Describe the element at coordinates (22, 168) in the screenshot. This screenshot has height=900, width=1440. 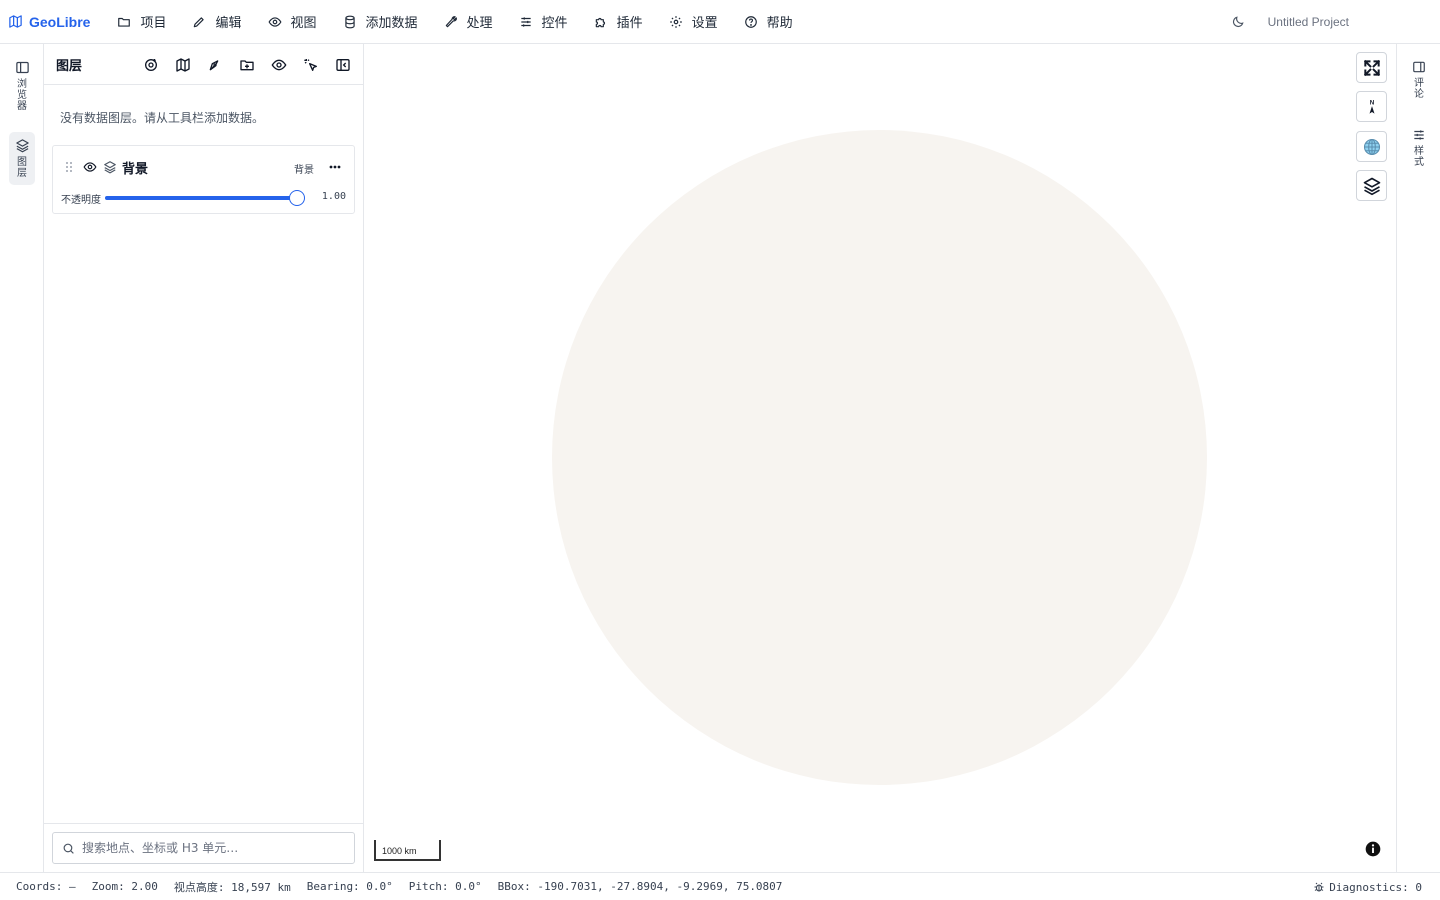
I see `rail-layers-label: 图层` at that location.